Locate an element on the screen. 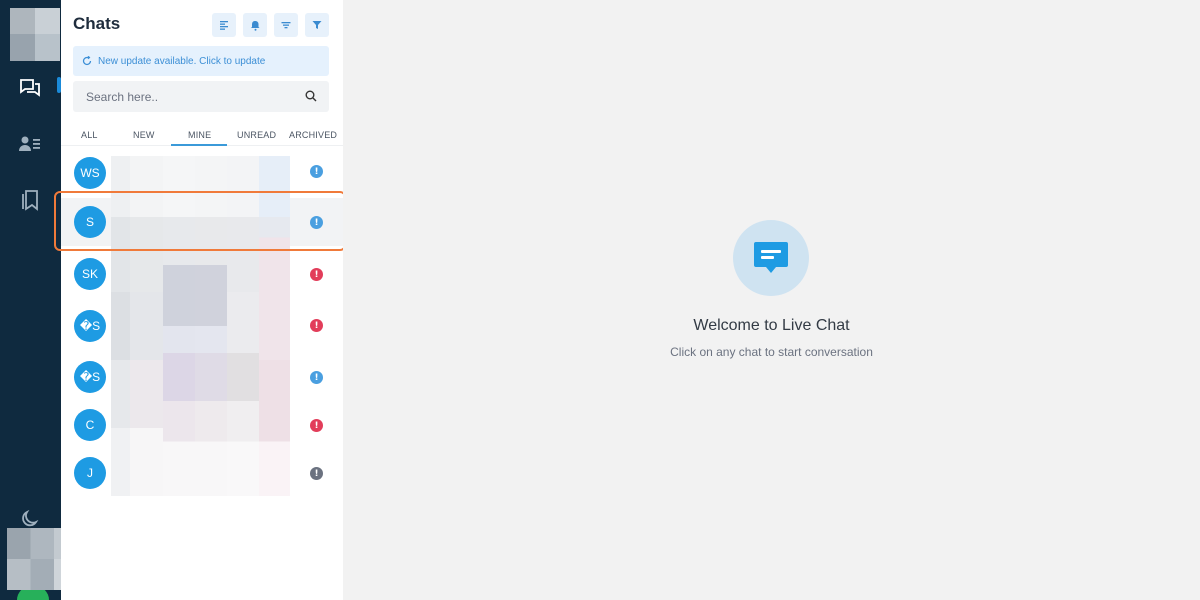 The width and height of the screenshot is (1200, 600). chat-bubbles-icon is located at coordinates (30, 88).